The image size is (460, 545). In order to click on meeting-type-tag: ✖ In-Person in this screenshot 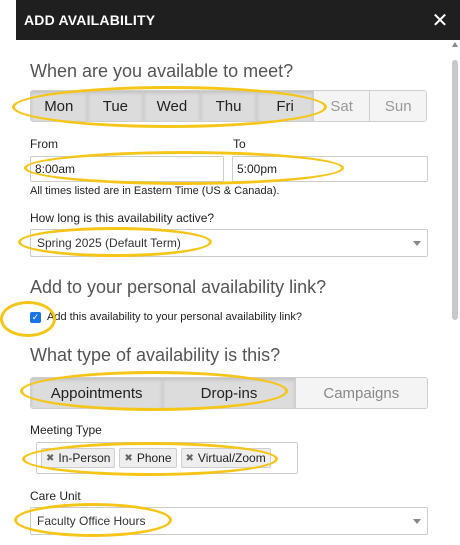, I will do `click(78, 458)`.